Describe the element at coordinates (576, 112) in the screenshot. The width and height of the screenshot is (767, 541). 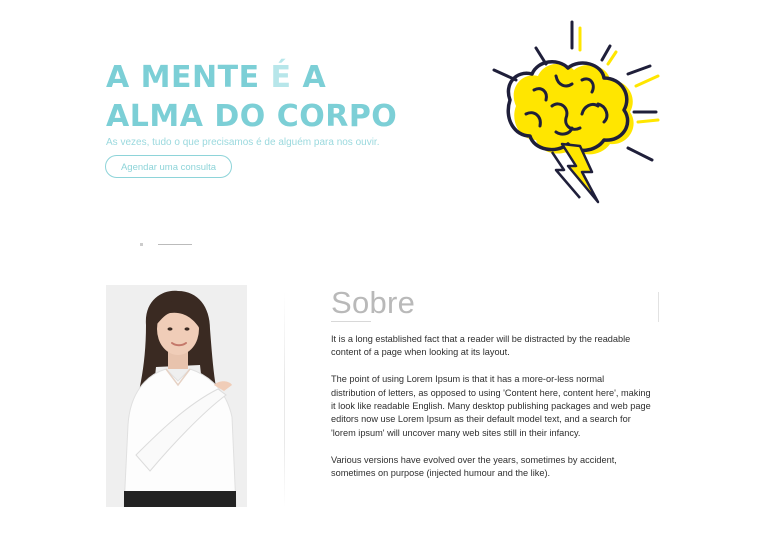
I see `brain-lightning-icon` at that location.